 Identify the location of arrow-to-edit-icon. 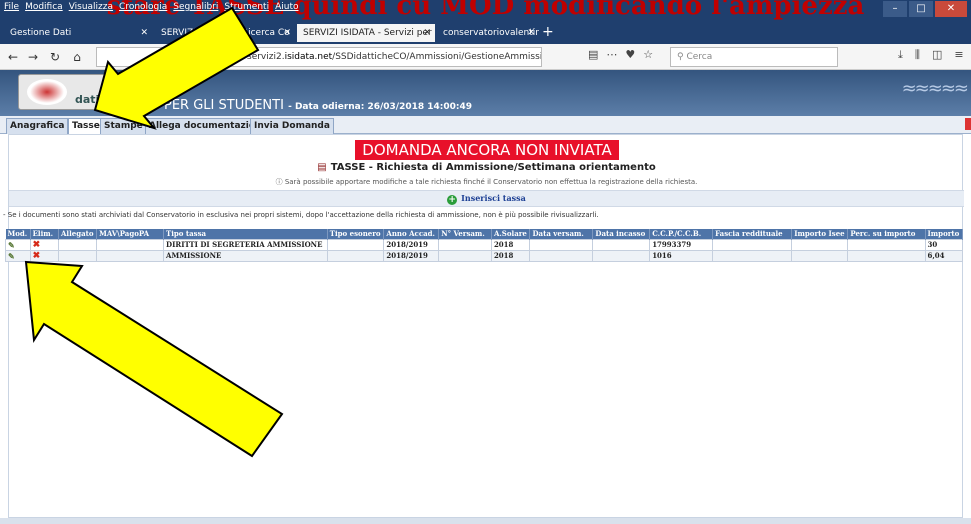
(154, 359).